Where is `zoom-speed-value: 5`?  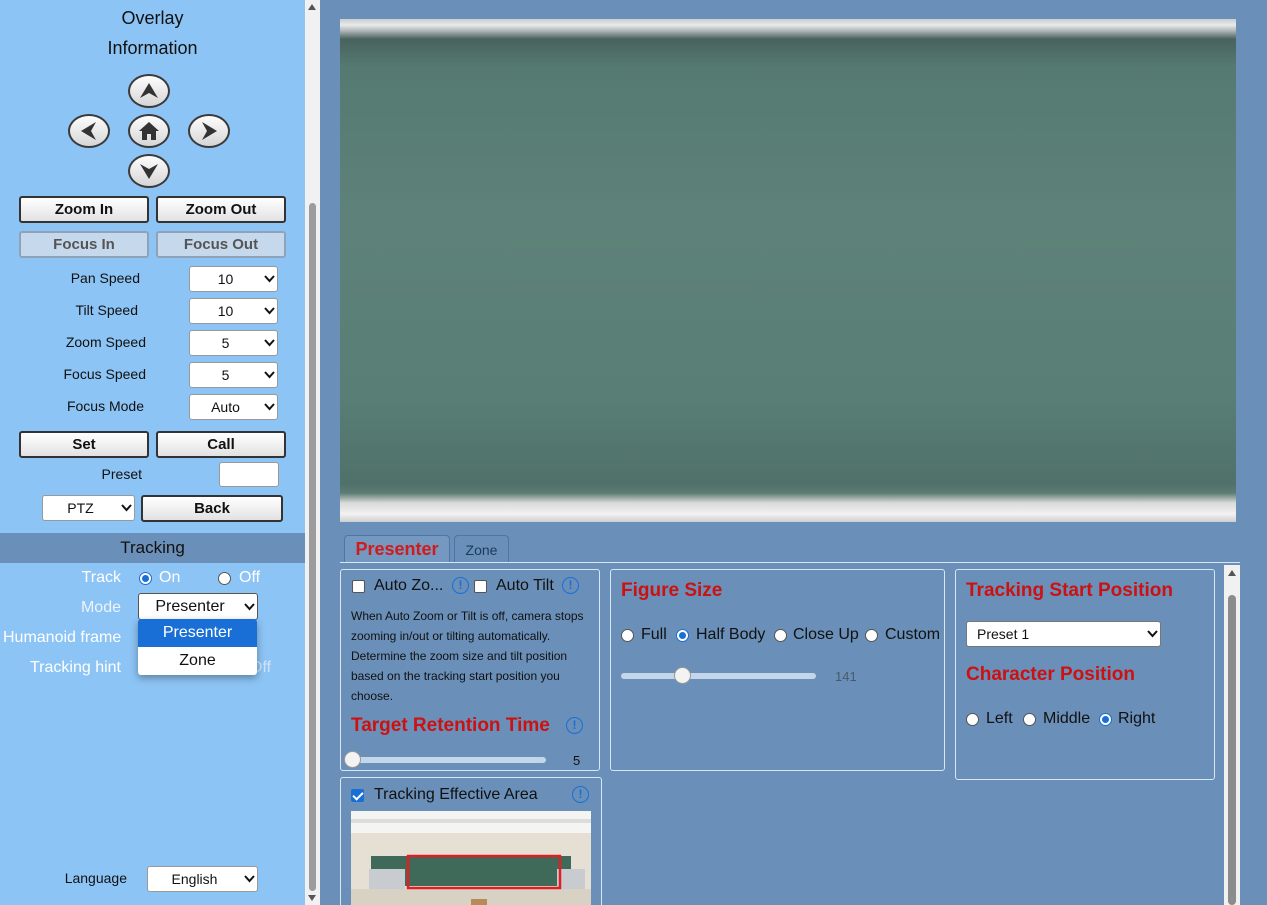
zoom-speed-value: 5 is located at coordinates (225, 343).